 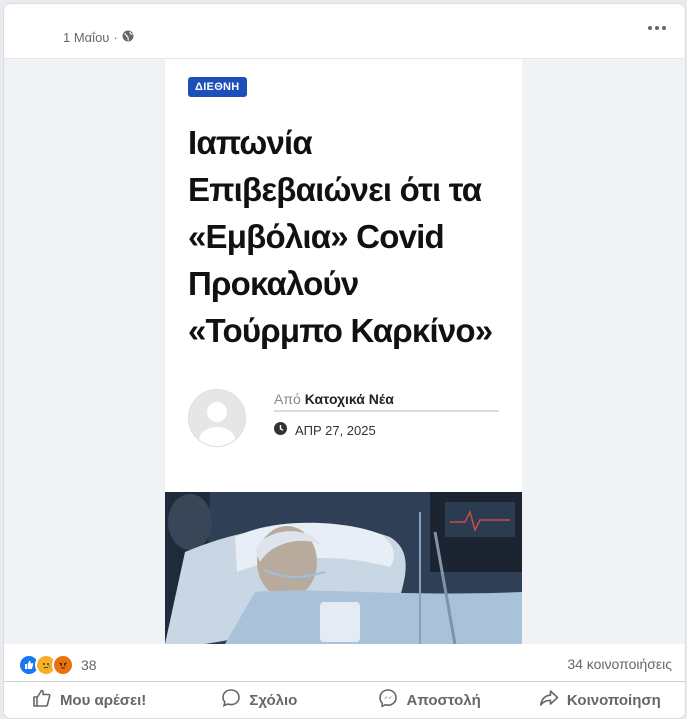 What do you see at coordinates (335, 430) in the screenshot?
I see `article-date: ΑΠΡ 27, 2025` at bounding box center [335, 430].